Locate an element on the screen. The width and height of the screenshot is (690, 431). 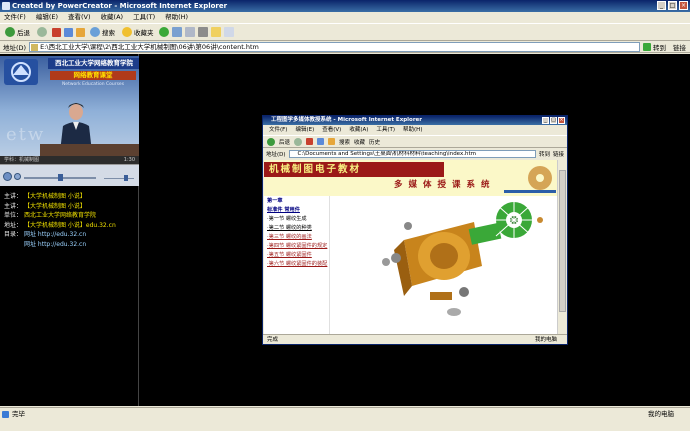
favorites-button: 收藏夹 is located at coordinates (138, 32).